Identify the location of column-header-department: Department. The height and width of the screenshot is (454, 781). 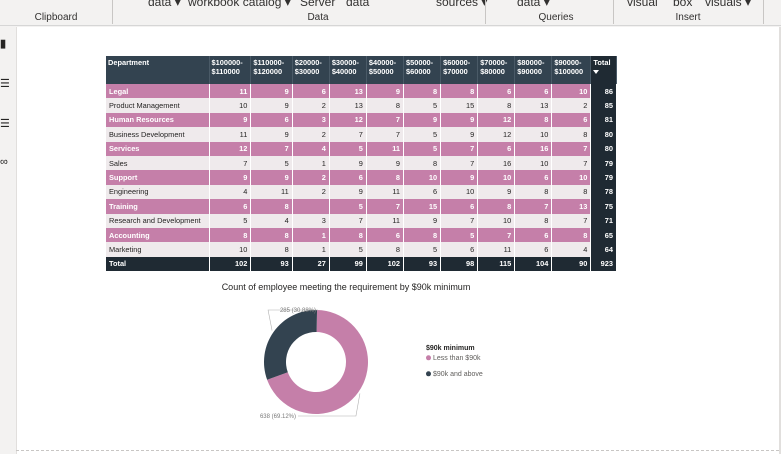
(158, 70).